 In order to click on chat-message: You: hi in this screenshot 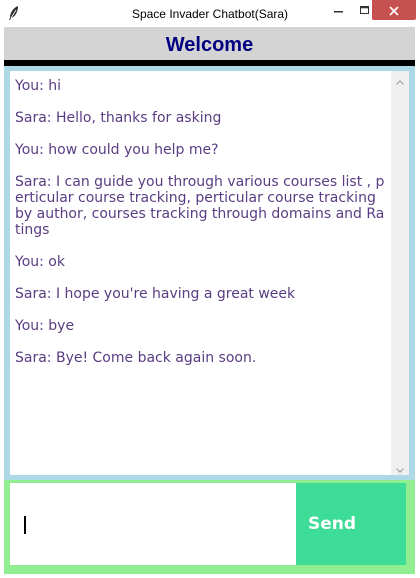, I will do `click(38, 86)`.